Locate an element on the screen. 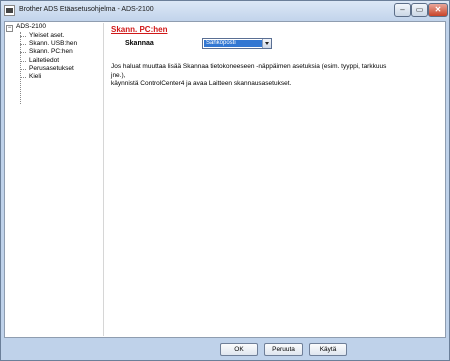  scan-select-value: Sähköposti is located at coordinates (233, 43).